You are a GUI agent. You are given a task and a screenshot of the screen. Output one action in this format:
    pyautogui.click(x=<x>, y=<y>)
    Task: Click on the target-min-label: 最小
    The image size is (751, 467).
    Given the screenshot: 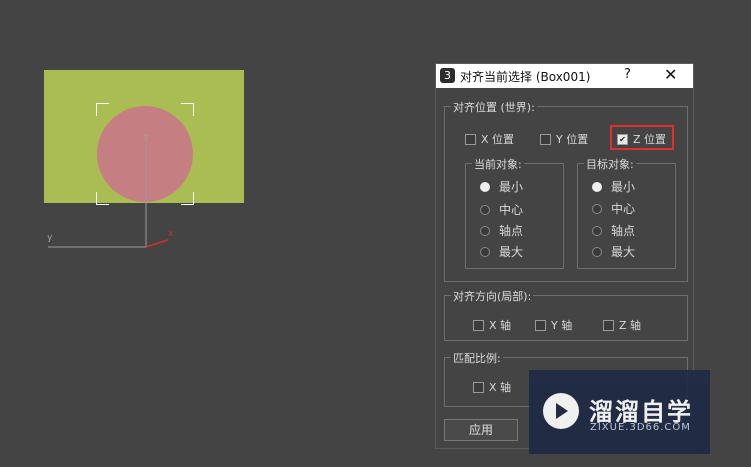 What is the action you would take?
    pyautogui.click(x=623, y=187)
    